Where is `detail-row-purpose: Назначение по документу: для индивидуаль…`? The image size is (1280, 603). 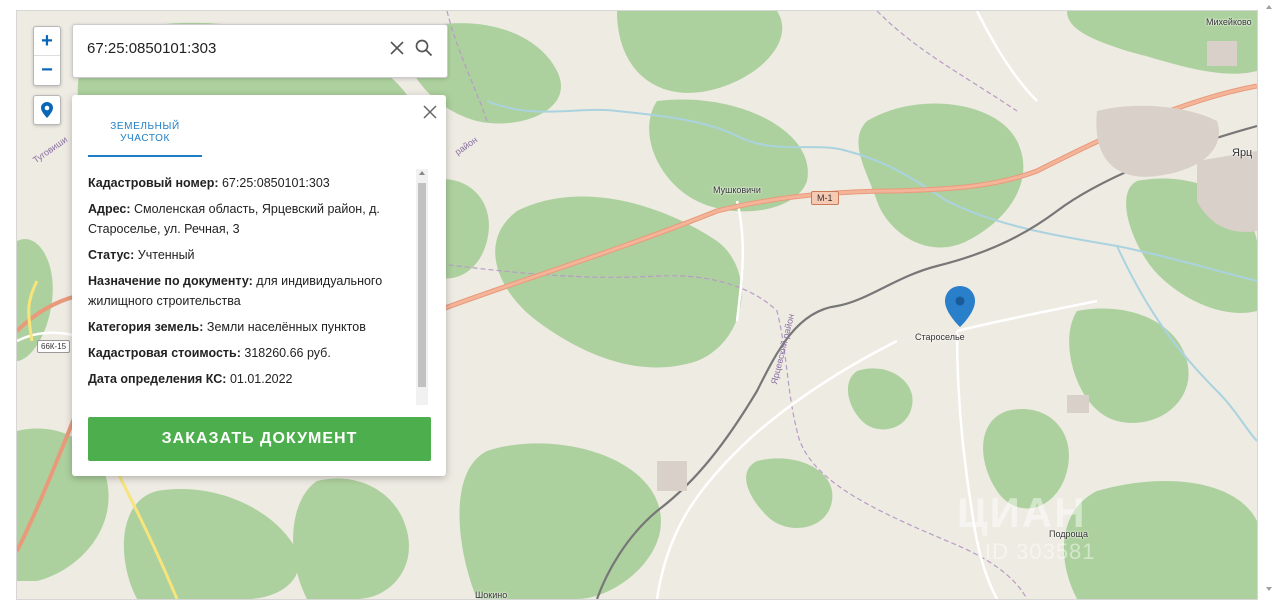 detail-row-purpose: Назначение по документу: для индивидуаль… is located at coordinates (235, 291).